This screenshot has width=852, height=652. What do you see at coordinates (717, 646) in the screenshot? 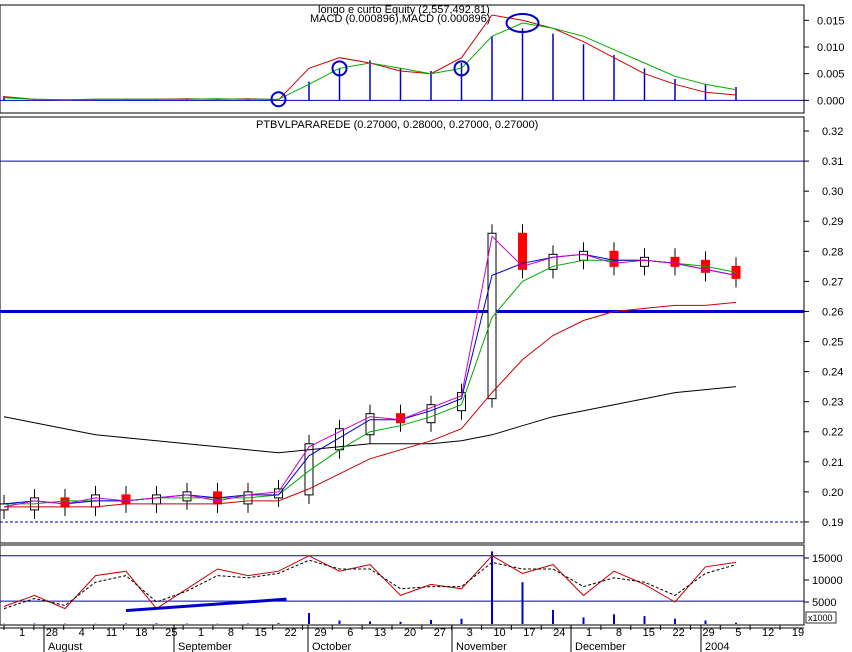
I see `x-month-label: 2004` at bounding box center [717, 646].